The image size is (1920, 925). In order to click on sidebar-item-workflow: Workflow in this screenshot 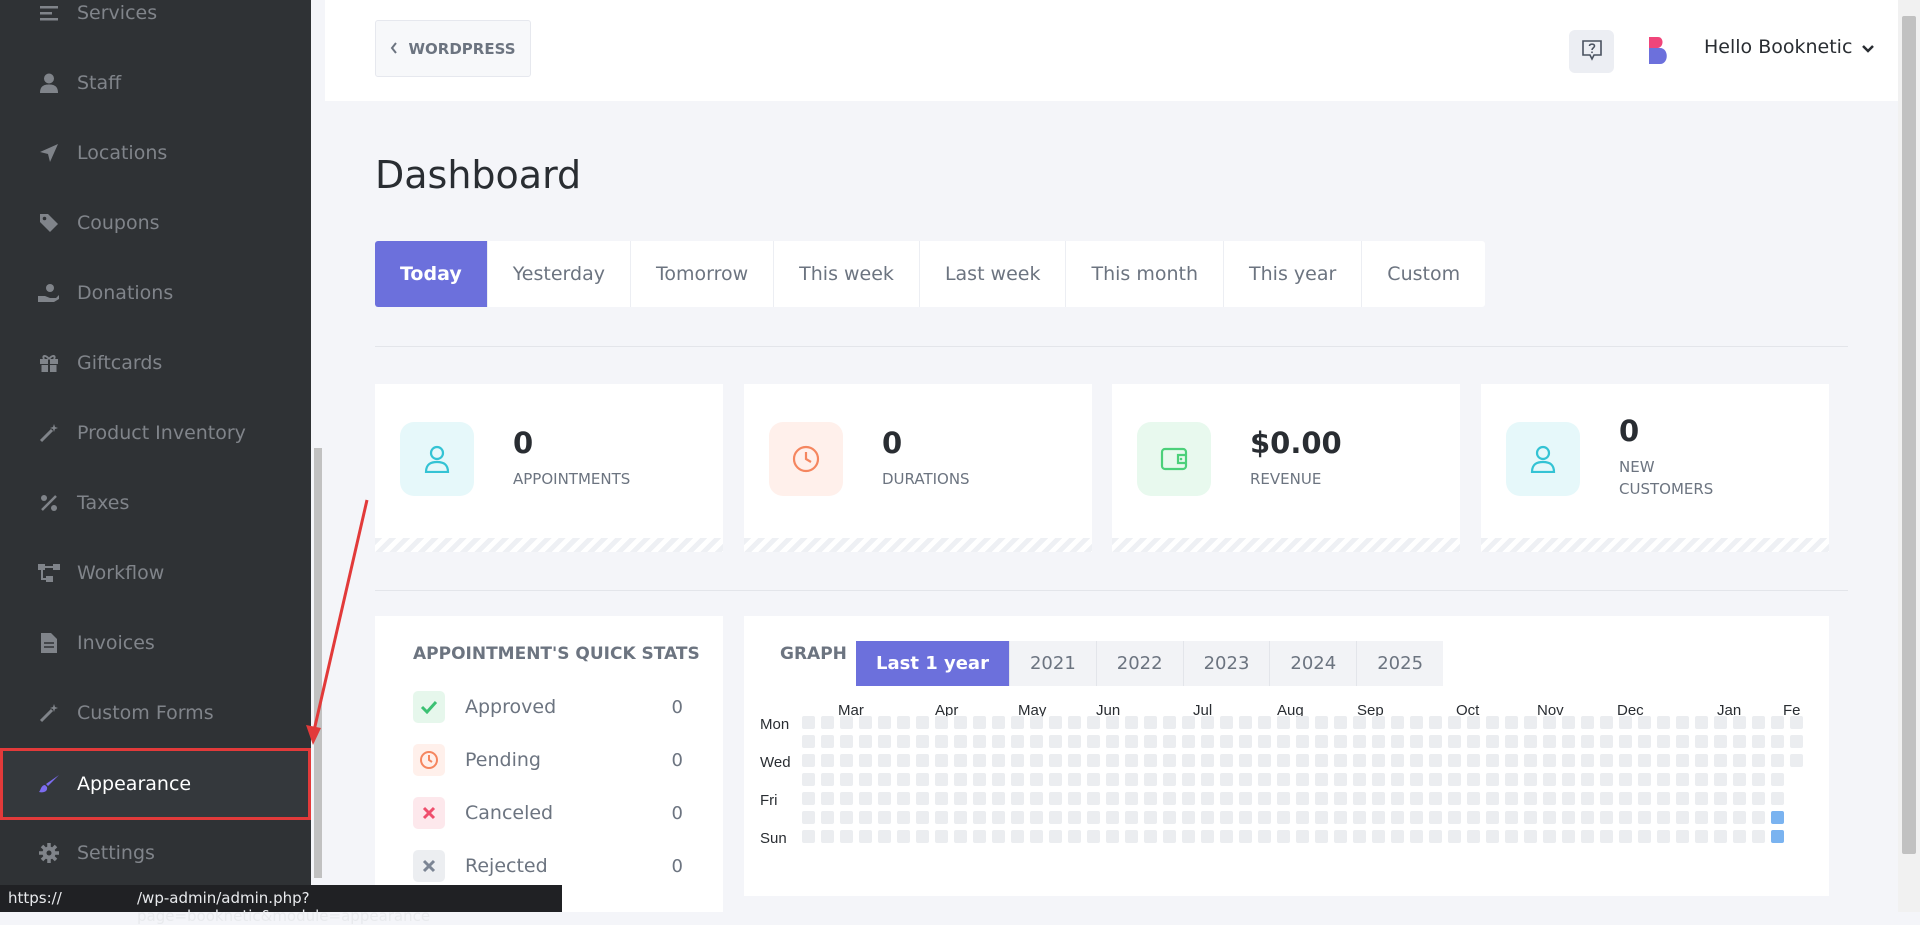, I will do `click(155, 573)`.